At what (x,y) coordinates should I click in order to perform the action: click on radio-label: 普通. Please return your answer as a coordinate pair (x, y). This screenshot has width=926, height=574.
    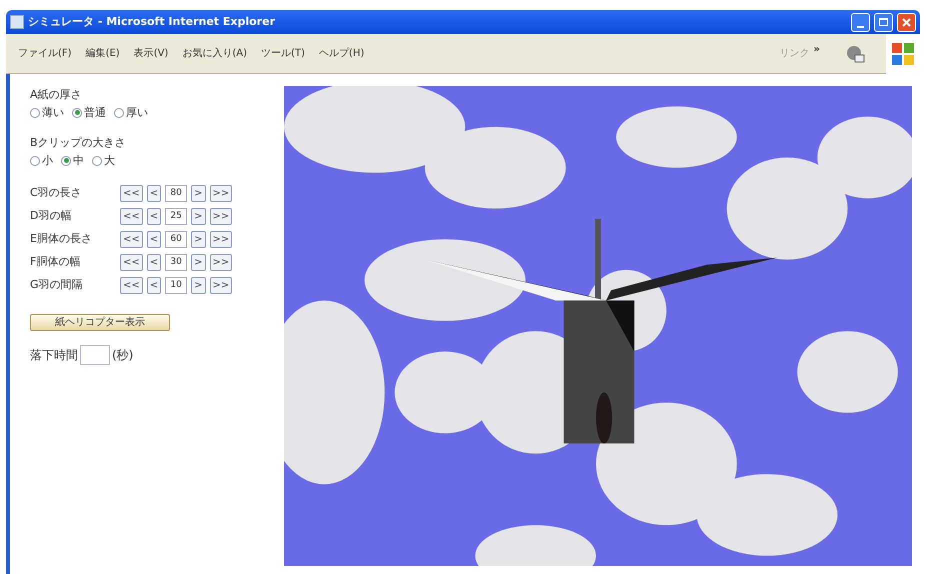
    Looking at the image, I should click on (95, 112).